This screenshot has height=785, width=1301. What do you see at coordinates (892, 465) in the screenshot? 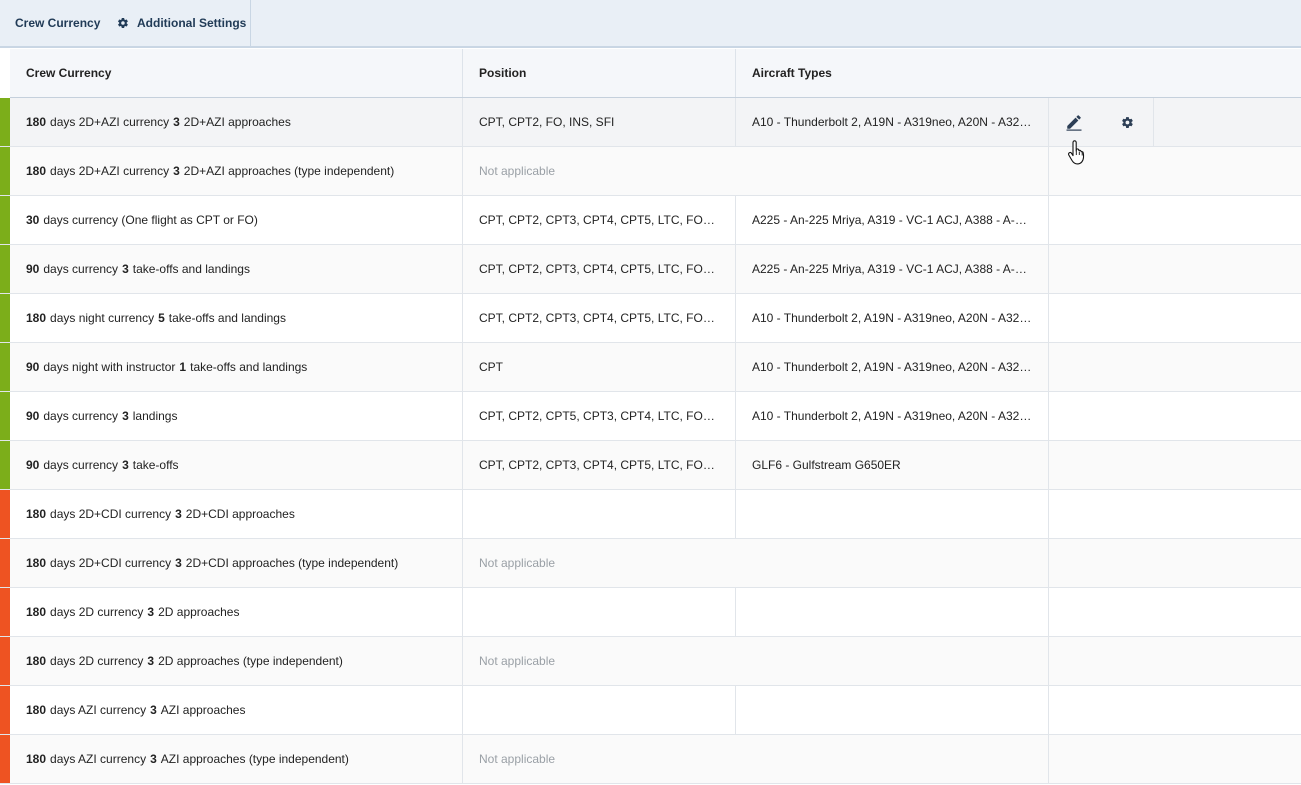
I see `aircraft-types-cell: GLF6 - Gulfstream G650ER` at bounding box center [892, 465].